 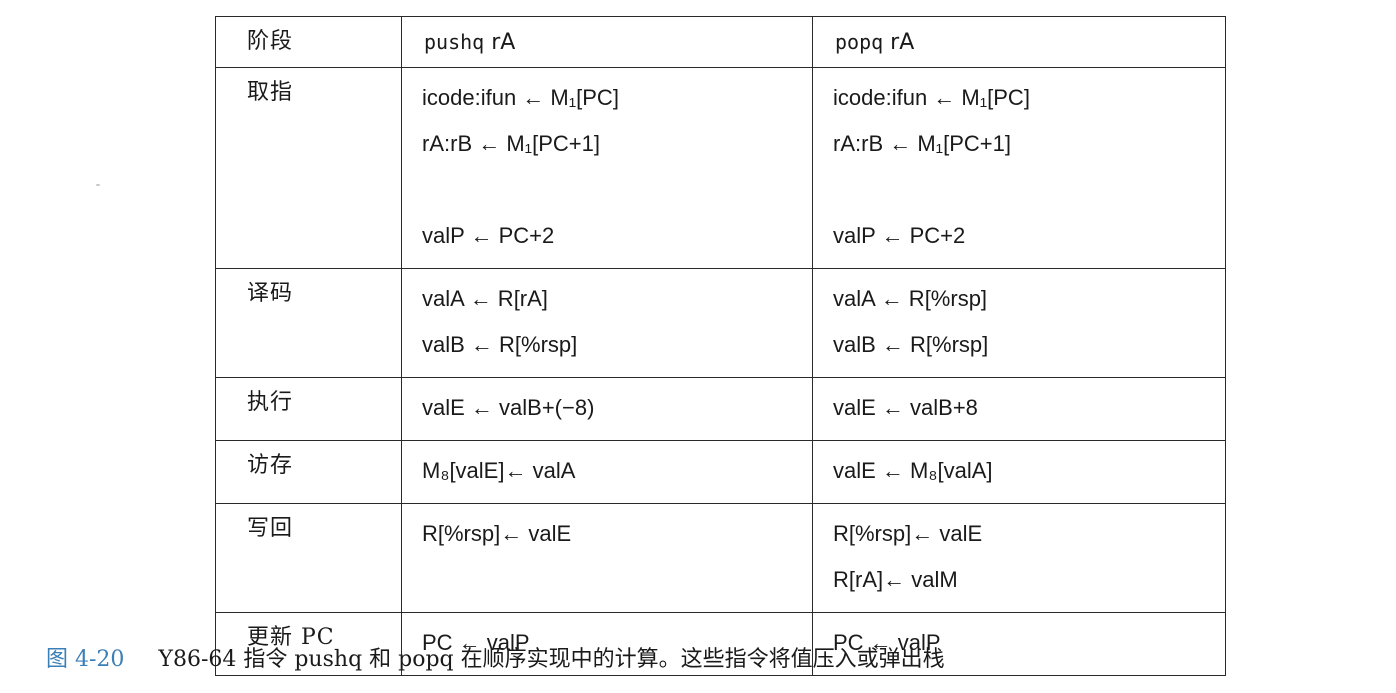 I want to click on header-pushq-label: pushq rA, so click(x=607, y=36).